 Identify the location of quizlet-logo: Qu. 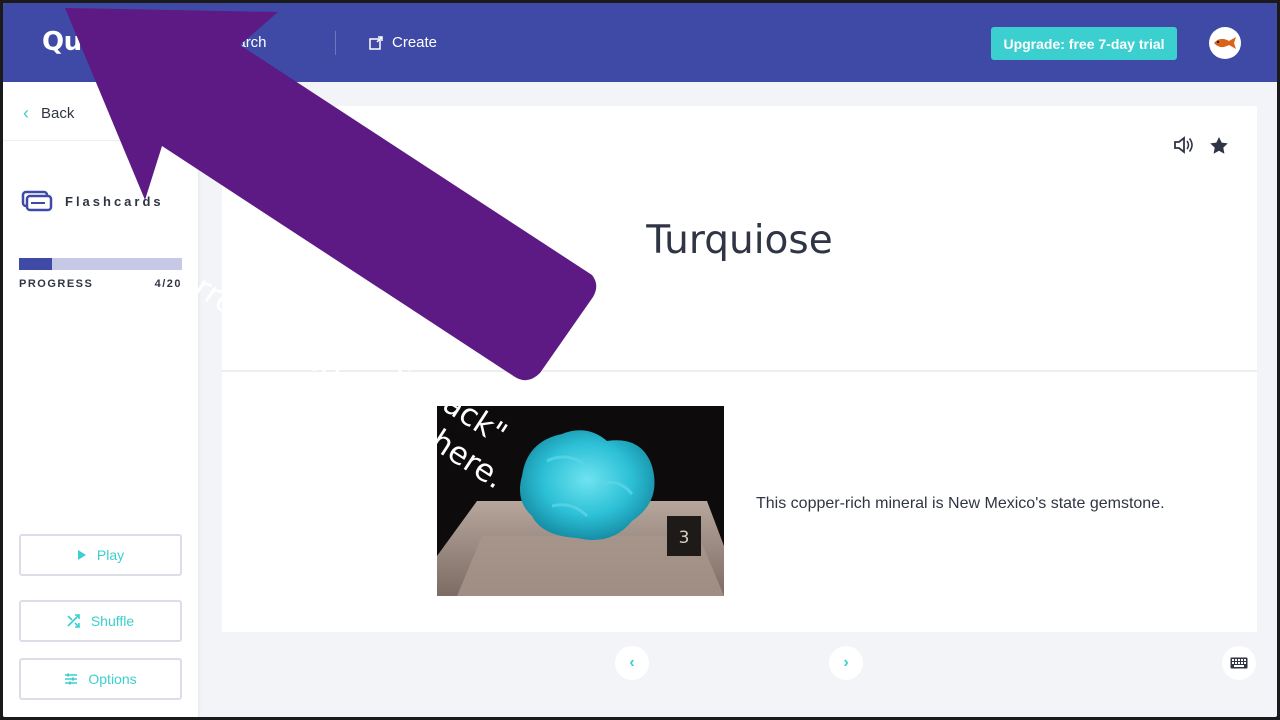
(62, 42).